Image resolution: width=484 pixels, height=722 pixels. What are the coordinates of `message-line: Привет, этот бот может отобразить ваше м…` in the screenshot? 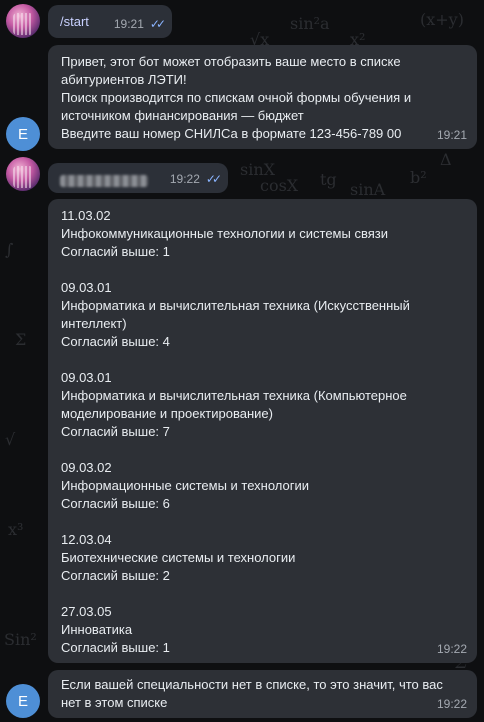 It's located at (231, 61).